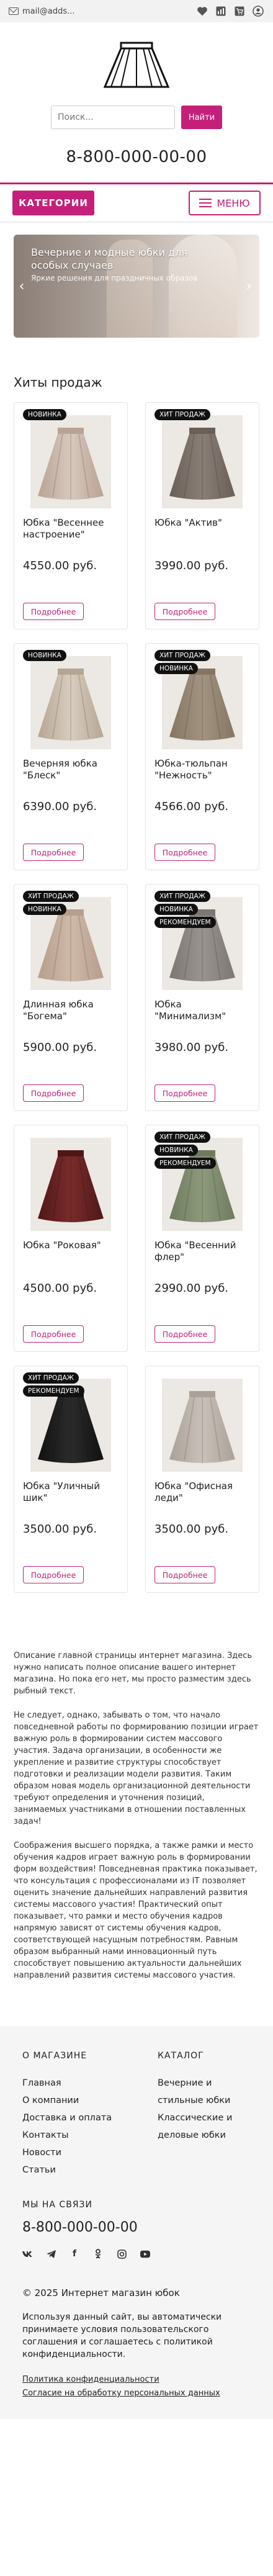  Describe the element at coordinates (60, 1047) in the screenshot. I see `product-price: 5900.00 руб.` at that location.